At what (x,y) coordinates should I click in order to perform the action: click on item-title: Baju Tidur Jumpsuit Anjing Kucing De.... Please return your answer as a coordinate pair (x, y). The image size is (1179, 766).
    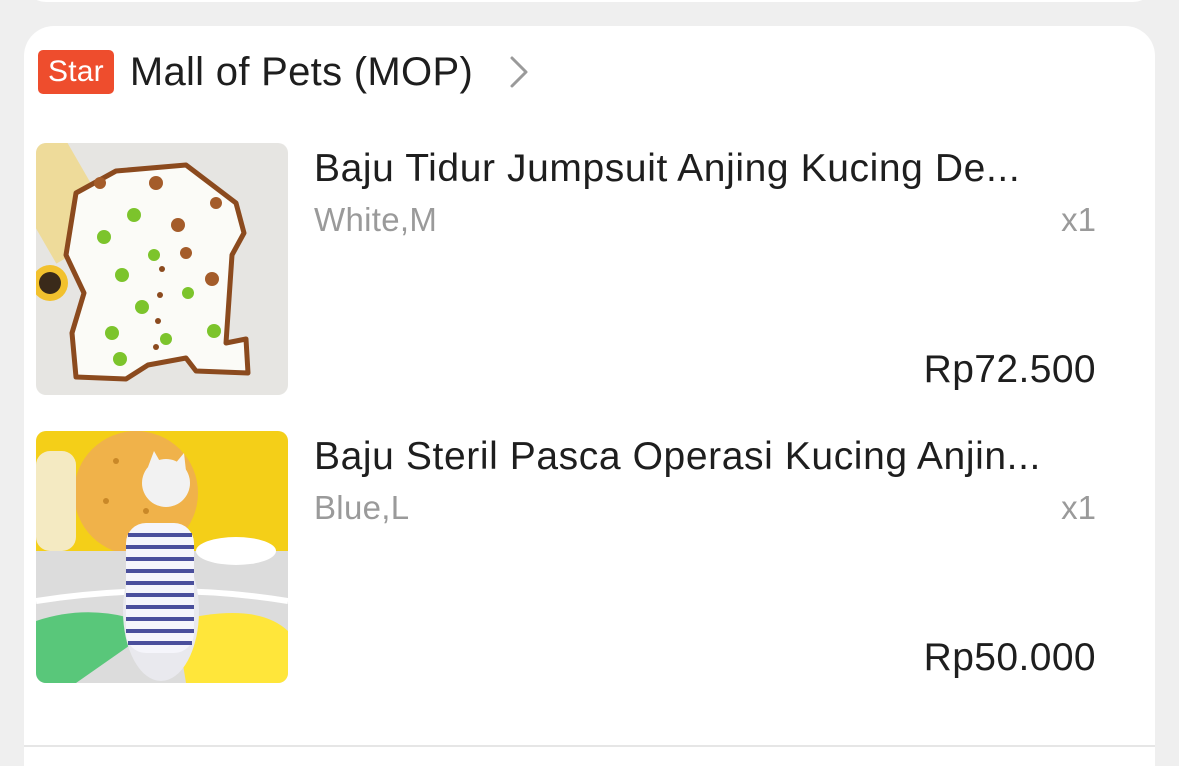
    Looking at the image, I should click on (704, 169).